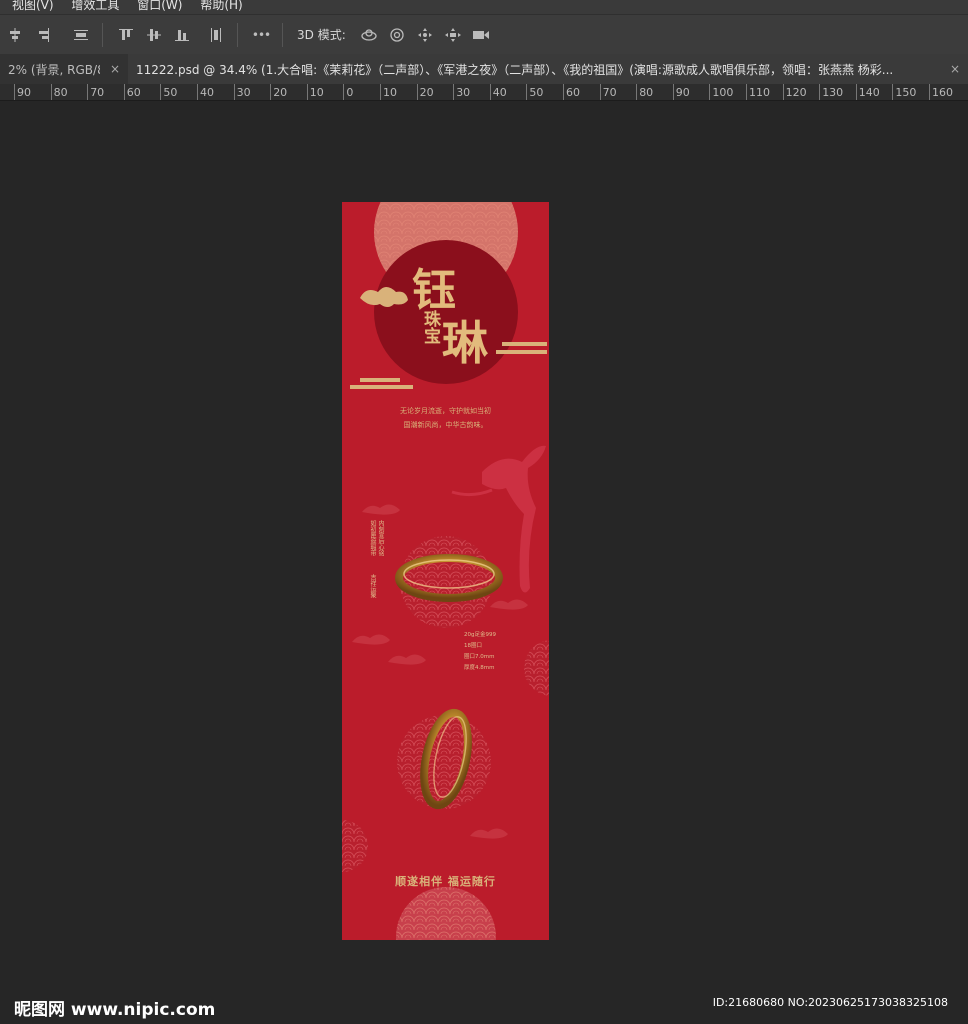  What do you see at coordinates (95, 5) in the screenshot?
I see `menu-plugins: 增效工具` at bounding box center [95, 5].